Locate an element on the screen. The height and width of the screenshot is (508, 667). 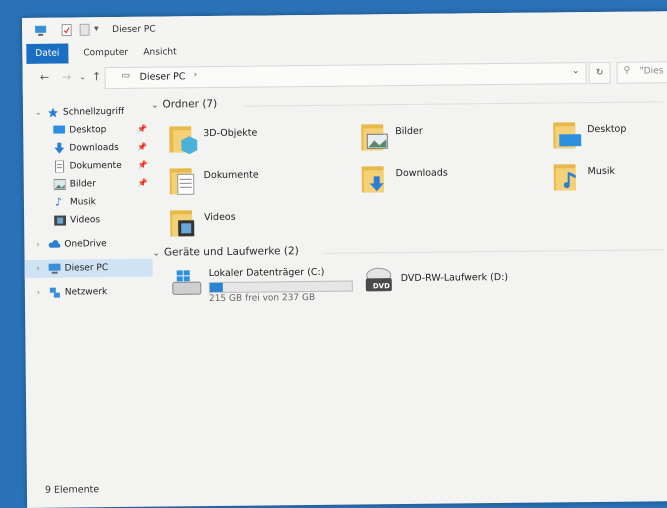
status-bar-count: 9 Elemente is located at coordinates (72, 490).